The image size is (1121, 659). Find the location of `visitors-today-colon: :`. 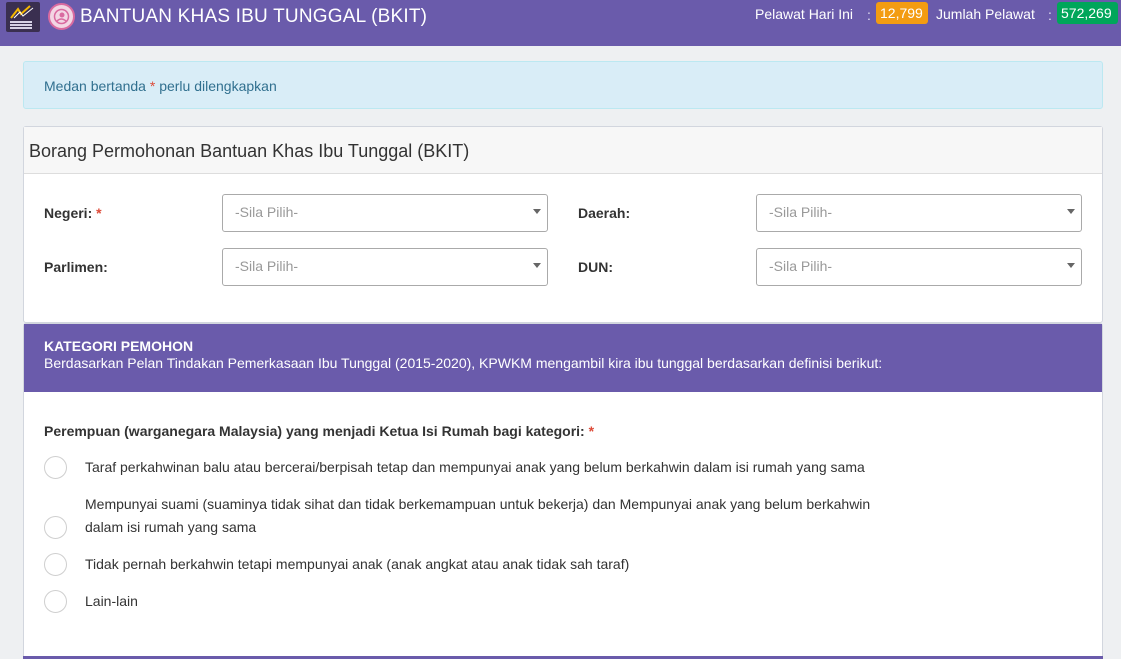

visitors-today-colon: : is located at coordinates (869, 15).